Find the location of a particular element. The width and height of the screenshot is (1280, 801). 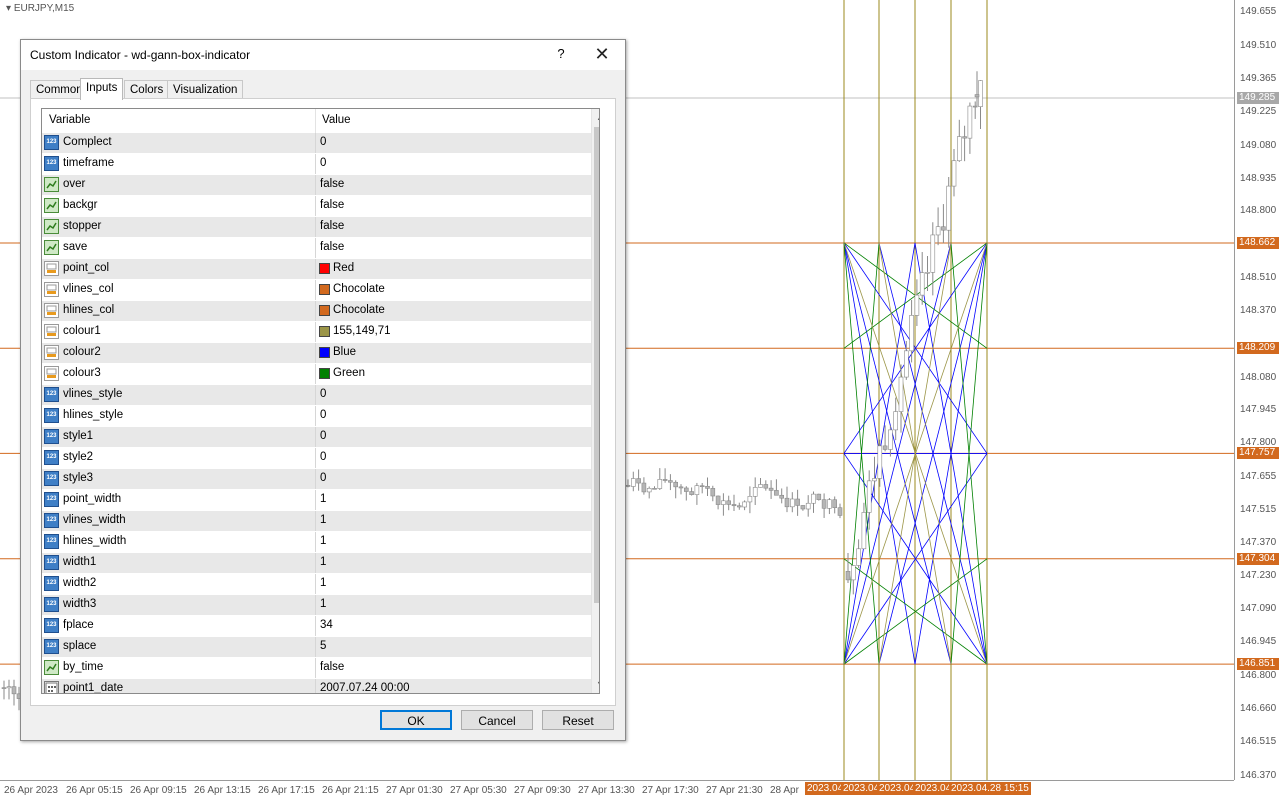

input-row-fplace: 123 fplace 34 is located at coordinates (316, 626).